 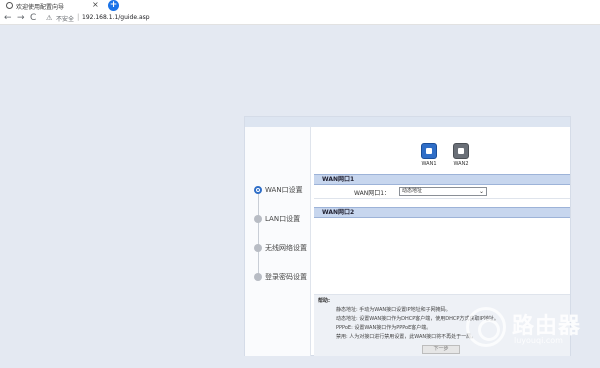 I want to click on browser-tab: 欢迎使用配置向导 ×, so click(x=58, y=5).